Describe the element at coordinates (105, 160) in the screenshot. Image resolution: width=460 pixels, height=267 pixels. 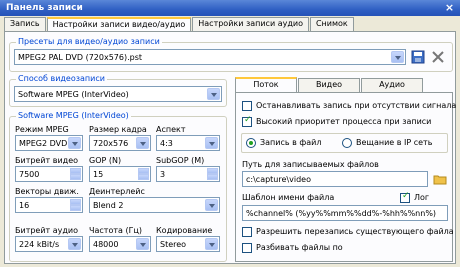
I see `gop-label: GOP (N)` at that location.